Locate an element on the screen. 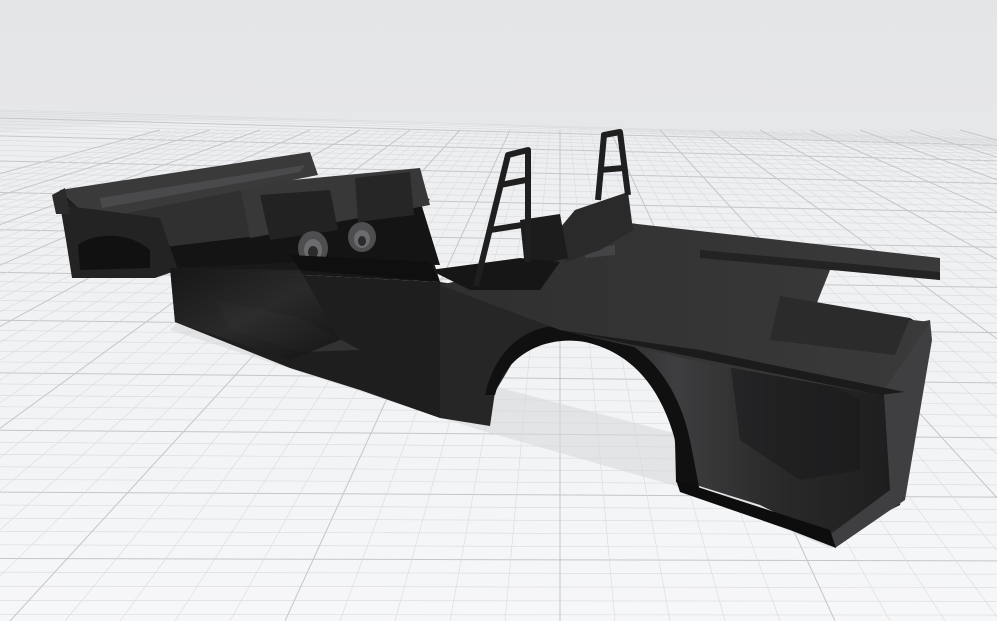 This screenshot has height=621, width=997. headlight-right is located at coordinates (362, 237).